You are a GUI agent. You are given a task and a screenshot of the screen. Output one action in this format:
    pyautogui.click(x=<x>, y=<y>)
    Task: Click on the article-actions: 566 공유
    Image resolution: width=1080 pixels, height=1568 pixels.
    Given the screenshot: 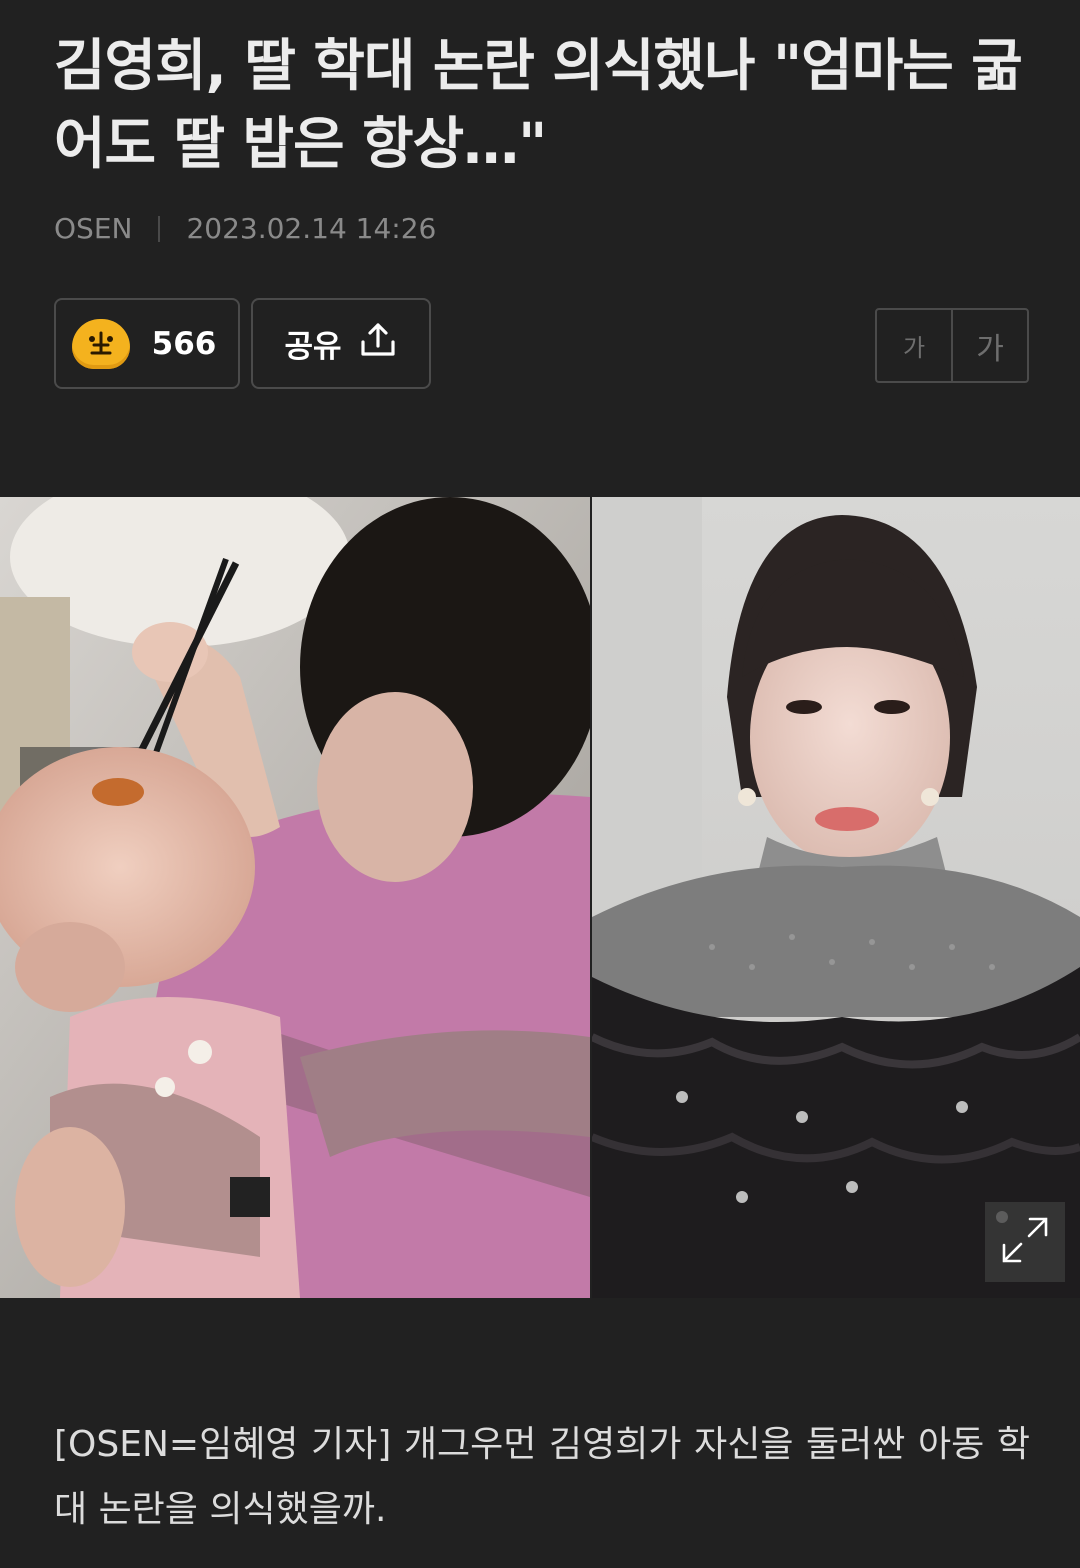 What is the action you would take?
    pyautogui.click(x=242, y=343)
    